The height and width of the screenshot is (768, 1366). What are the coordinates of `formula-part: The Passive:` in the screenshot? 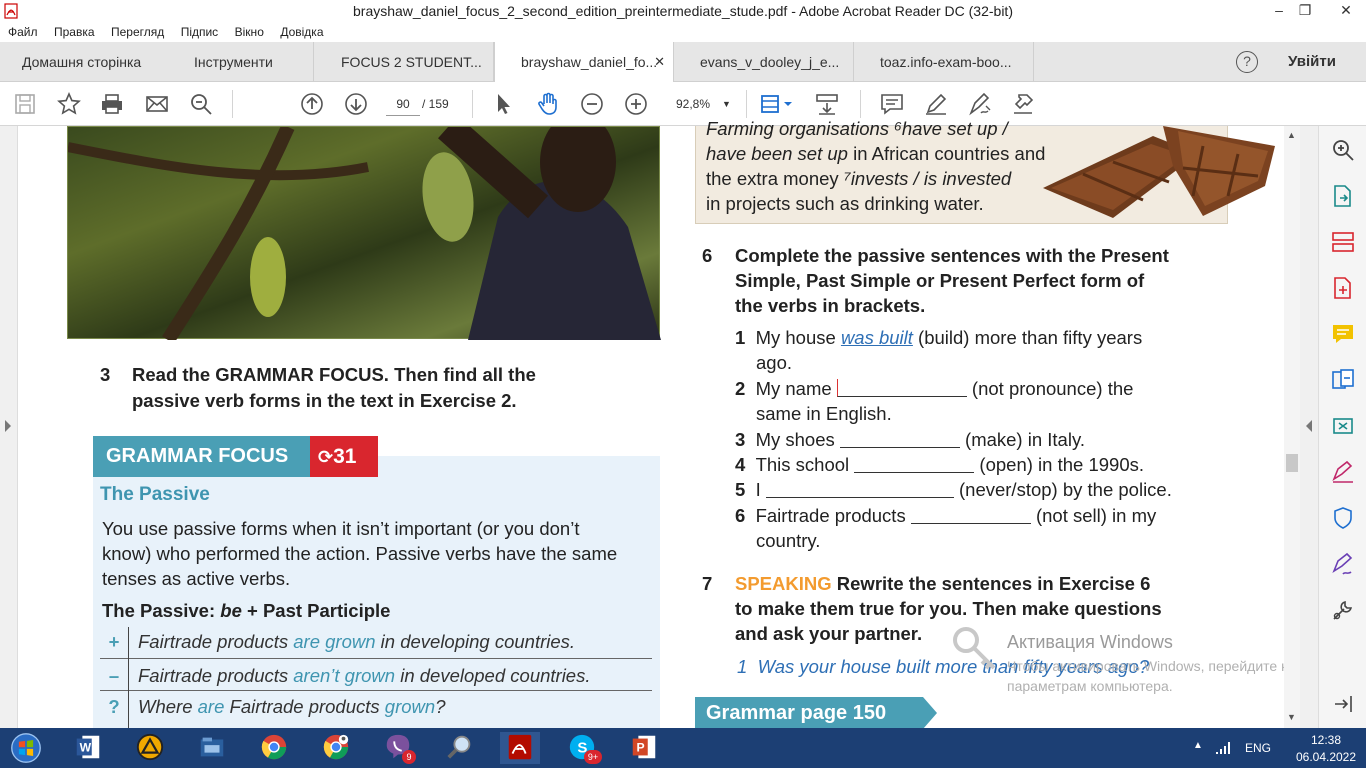 It's located at (161, 610).